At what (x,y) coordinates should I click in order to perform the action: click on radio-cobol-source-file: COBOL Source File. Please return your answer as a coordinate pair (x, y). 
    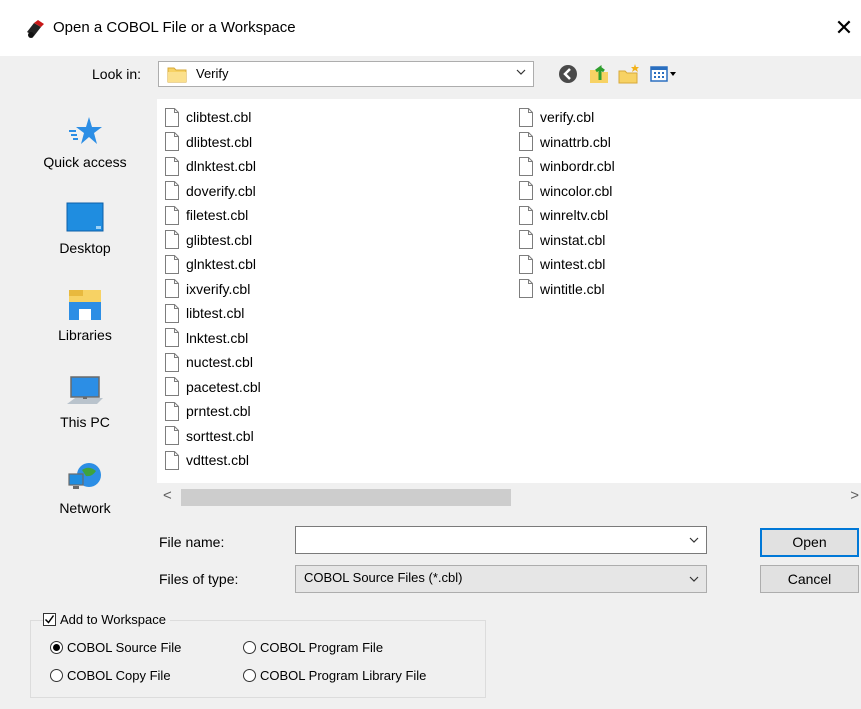
    Looking at the image, I should click on (115, 647).